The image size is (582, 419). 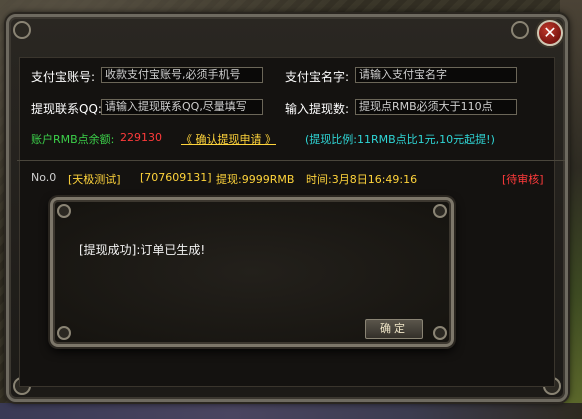 I want to click on contact-qq-label: 提现联系QQ:, so click(x=66, y=109).